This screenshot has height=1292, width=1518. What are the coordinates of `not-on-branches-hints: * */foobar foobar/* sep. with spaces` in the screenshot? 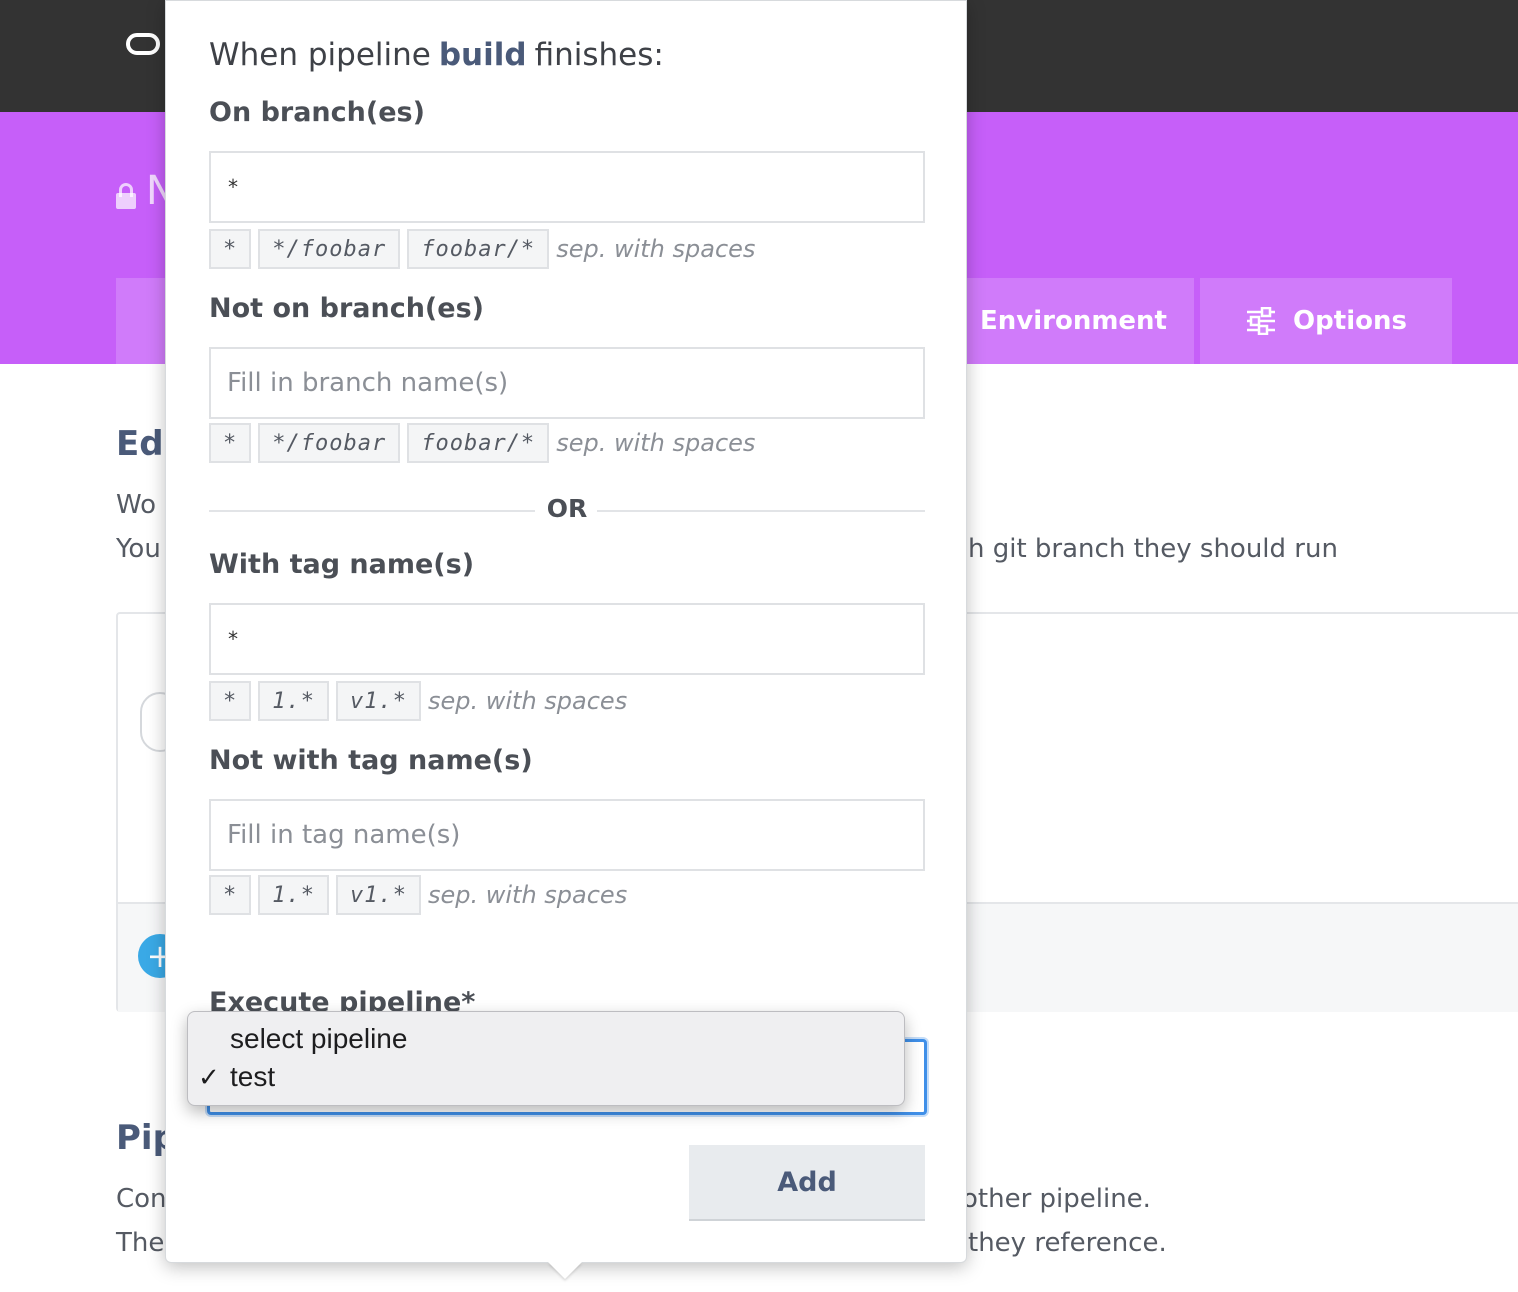 It's located at (482, 443).